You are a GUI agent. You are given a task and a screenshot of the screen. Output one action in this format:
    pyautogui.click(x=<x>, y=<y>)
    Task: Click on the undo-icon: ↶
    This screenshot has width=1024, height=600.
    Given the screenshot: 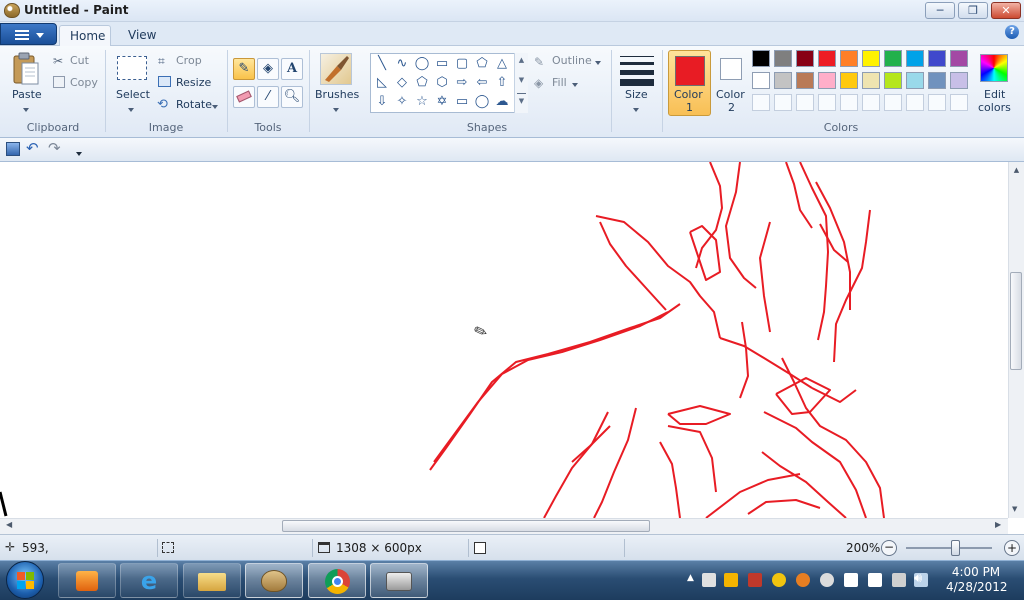 What is the action you would take?
    pyautogui.click(x=32, y=148)
    